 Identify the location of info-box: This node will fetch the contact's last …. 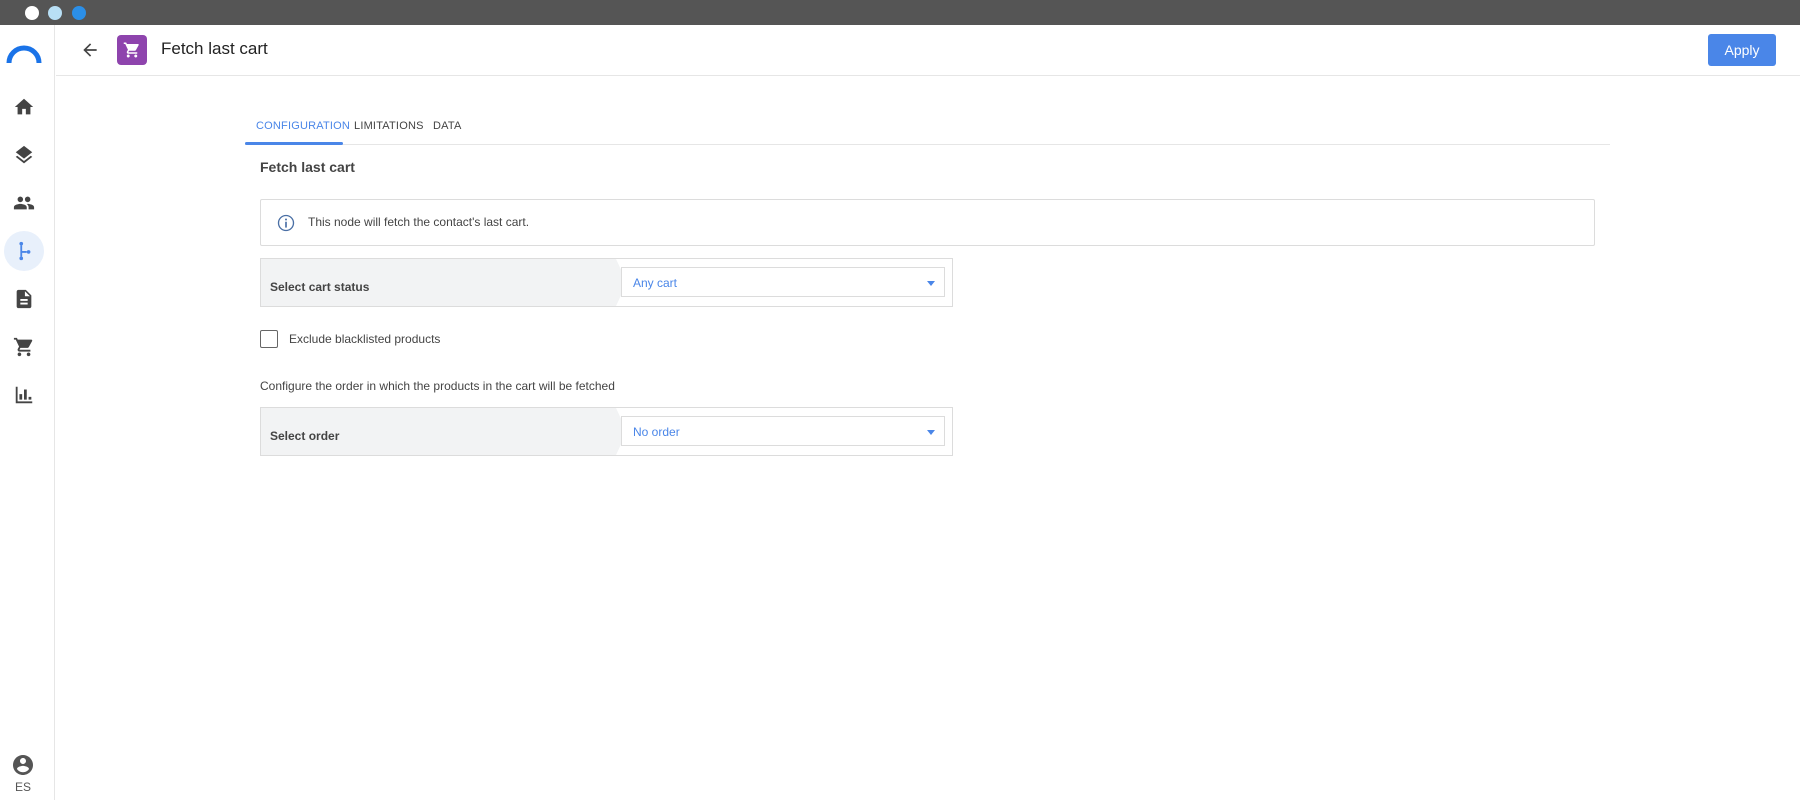
(927, 222).